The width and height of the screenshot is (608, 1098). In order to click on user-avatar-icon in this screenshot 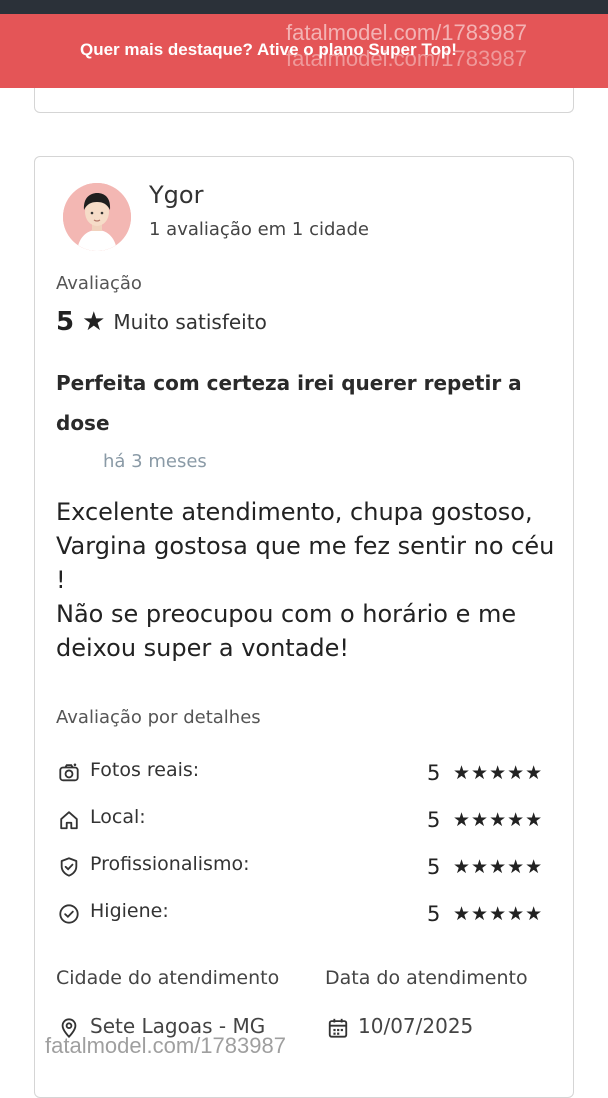, I will do `click(97, 217)`.